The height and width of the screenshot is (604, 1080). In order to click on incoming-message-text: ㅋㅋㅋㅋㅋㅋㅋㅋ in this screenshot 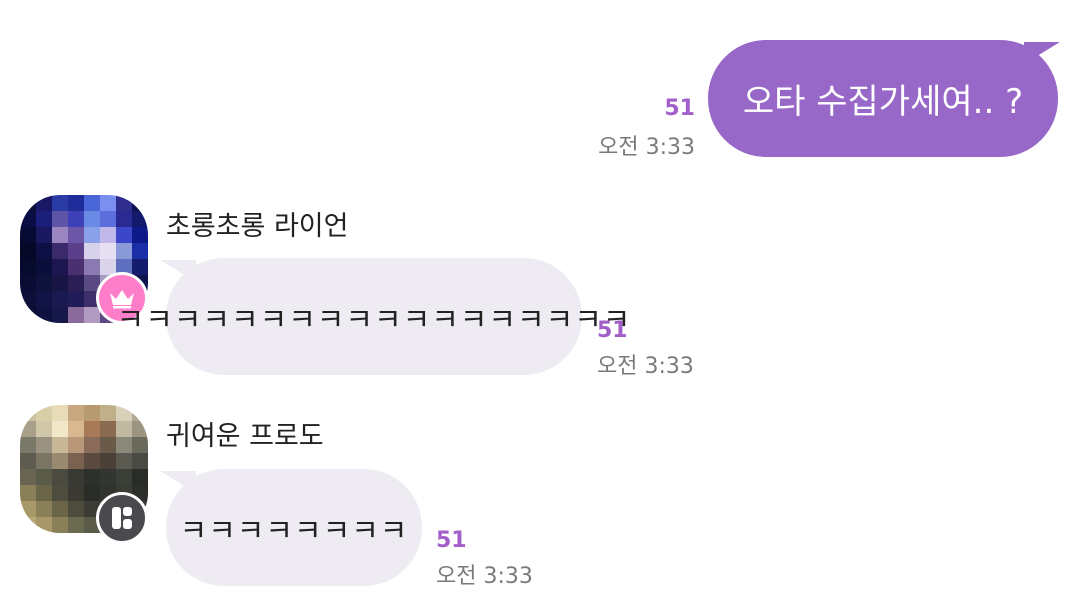, I will do `click(294, 531)`.